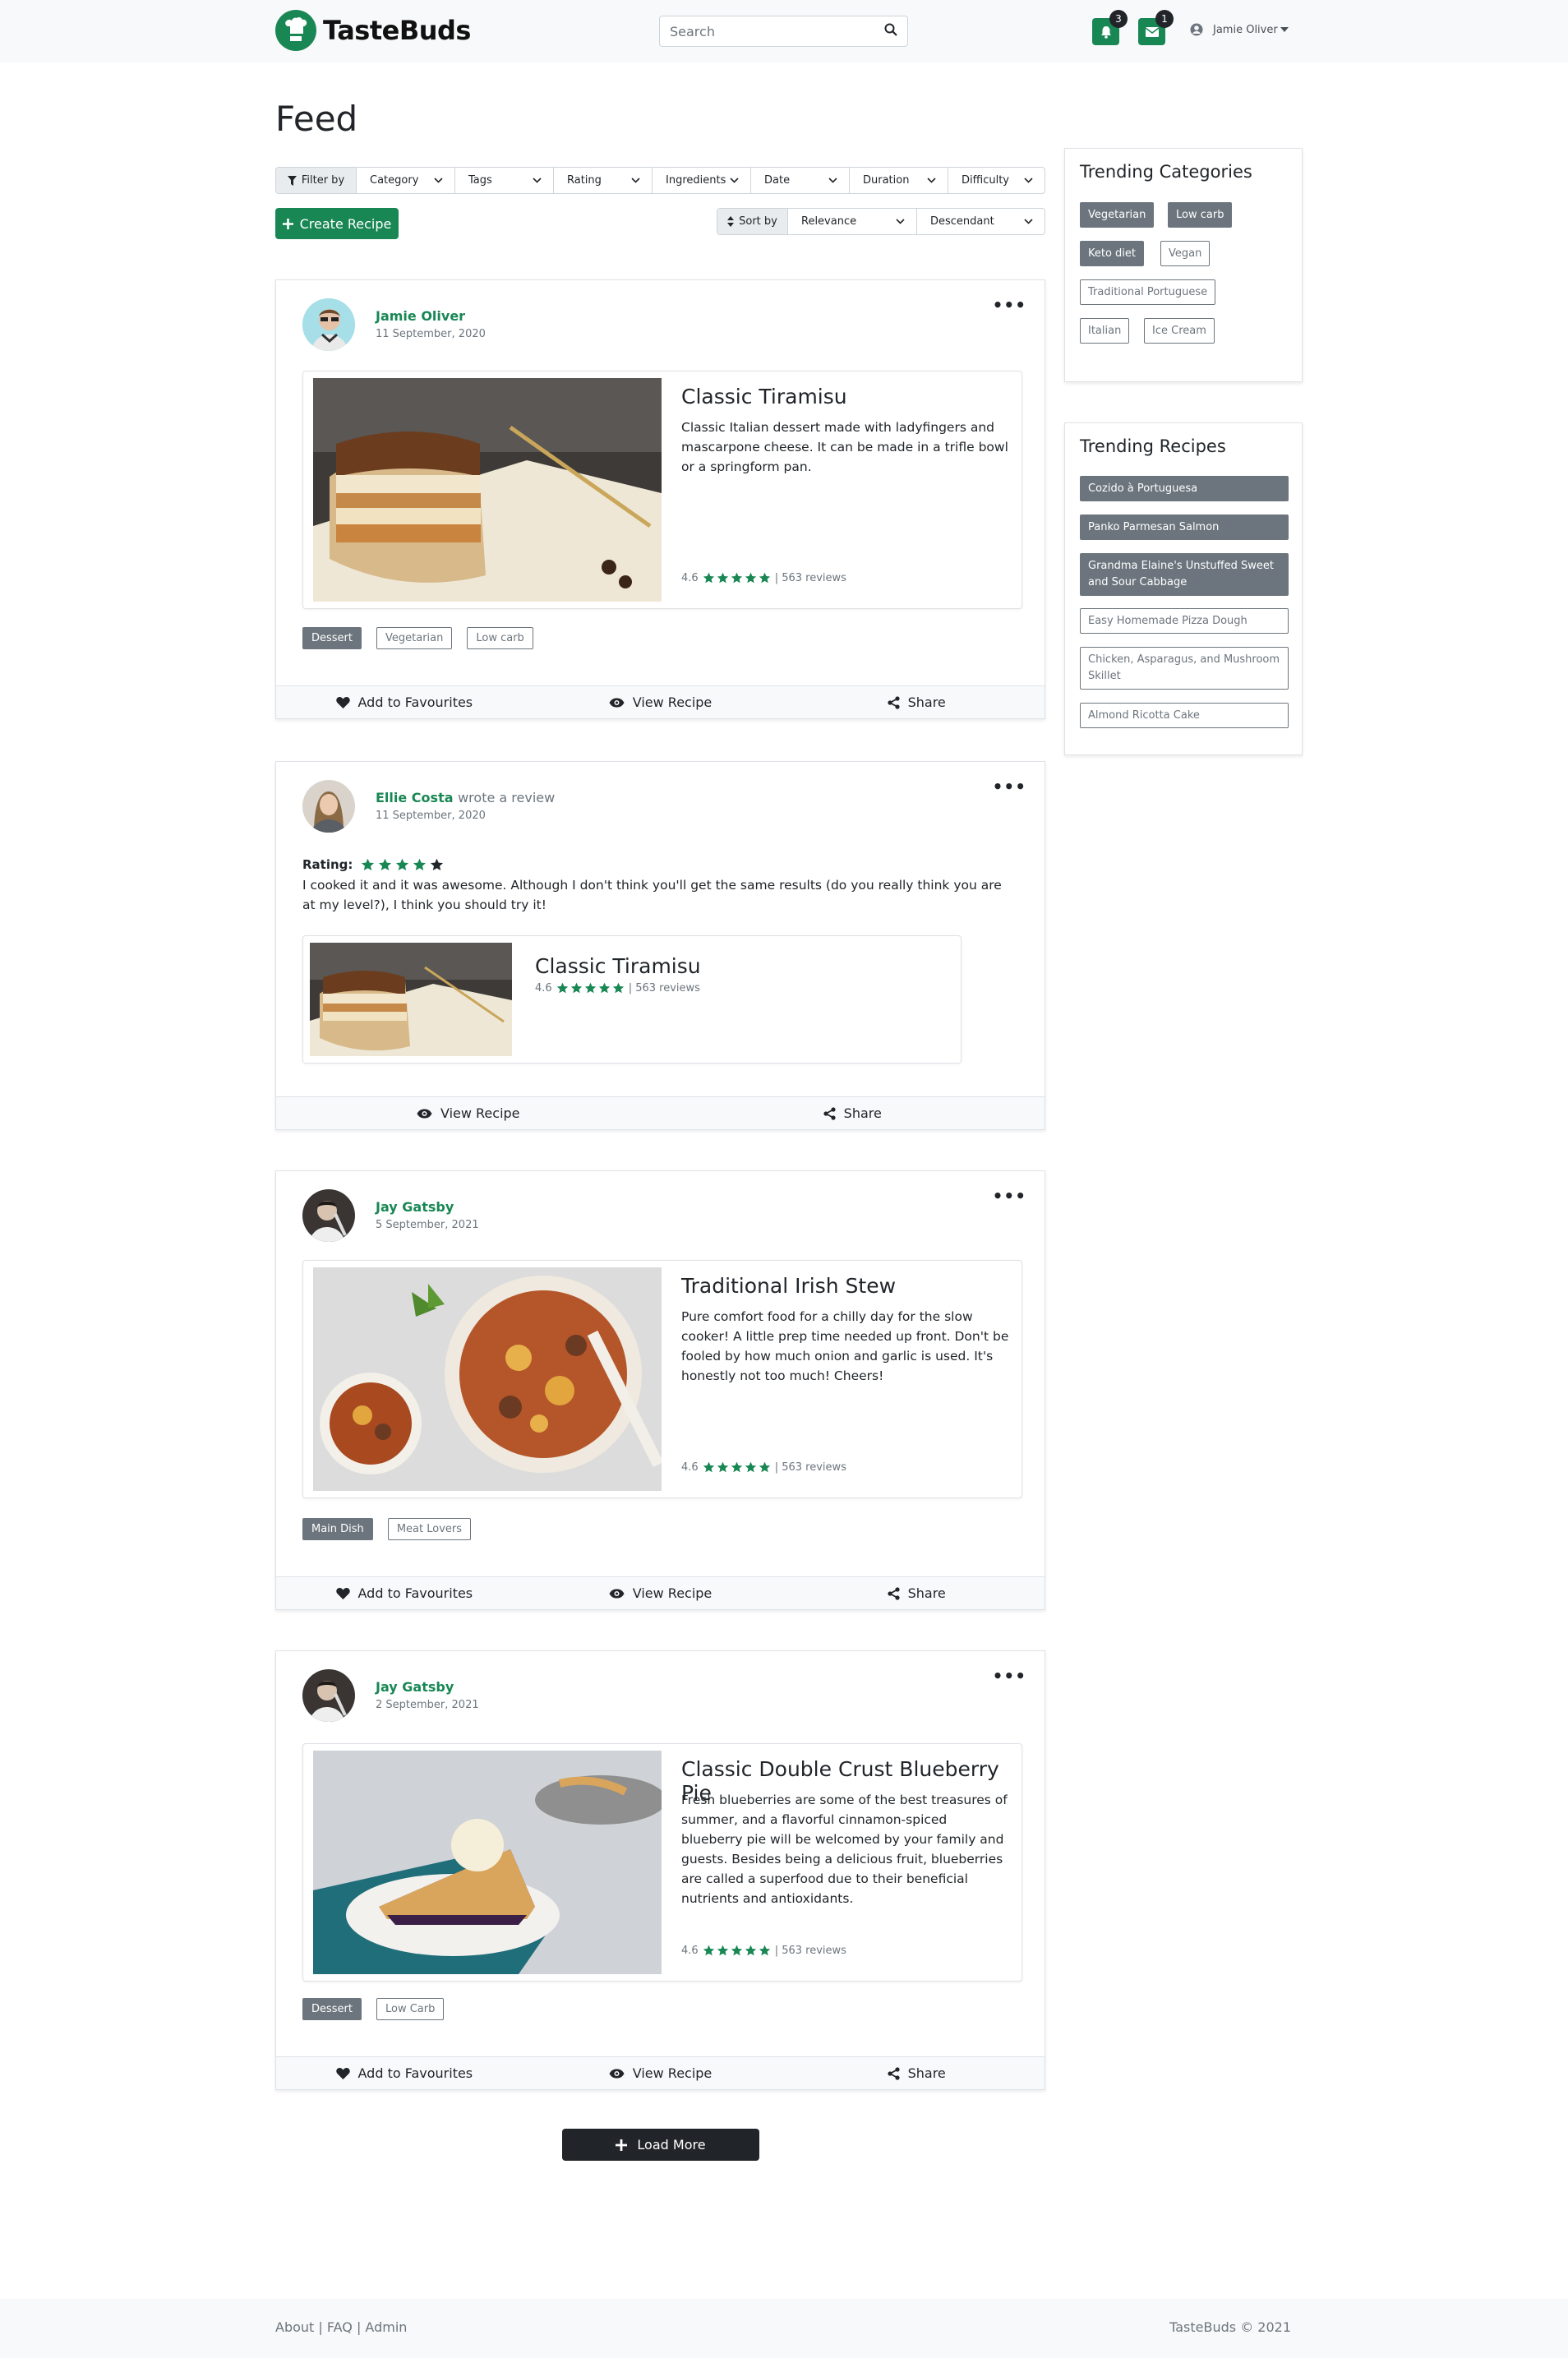 This screenshot has height=2358, width=1568. What do you see at coordinates (632, 999) in the screenshot?
I see `recipe-card-compact: Classic Tiramisu 4.6 | 563 reviews` at bounding box center [632, 999].